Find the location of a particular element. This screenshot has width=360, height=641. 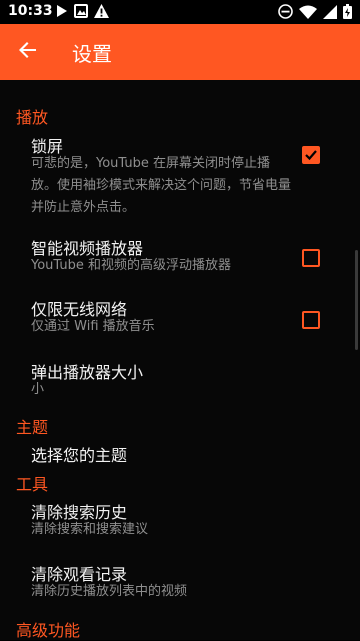

play-icon is located at coordinates (62, 13).